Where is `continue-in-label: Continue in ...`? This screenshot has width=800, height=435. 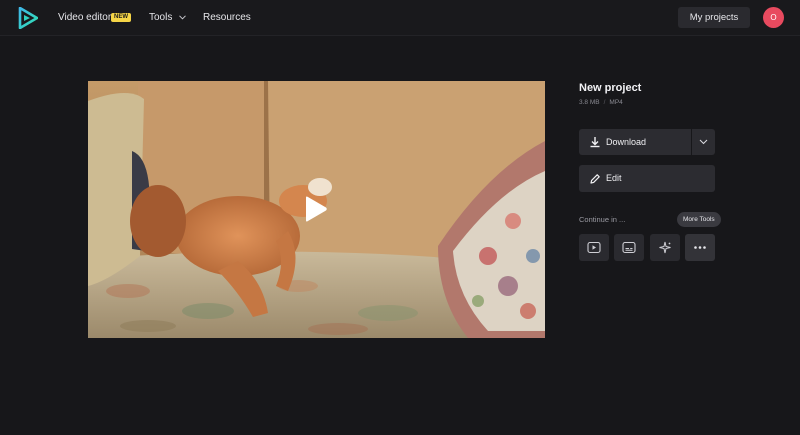 continue-in-label: Continue in ... is located at coordinates (602, 219).